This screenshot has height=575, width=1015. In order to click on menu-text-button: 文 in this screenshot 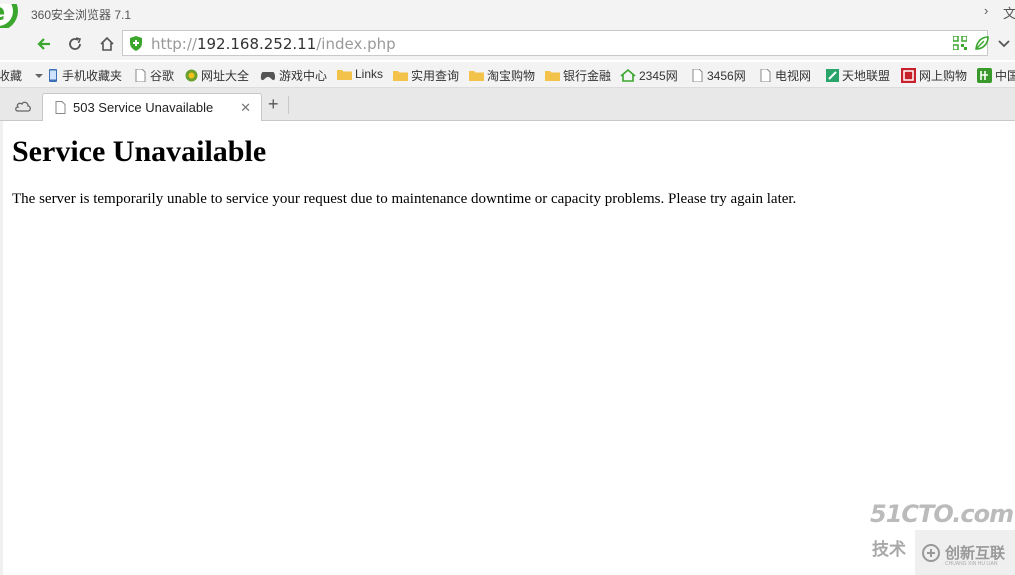, I will do `click(1009, 12)`.